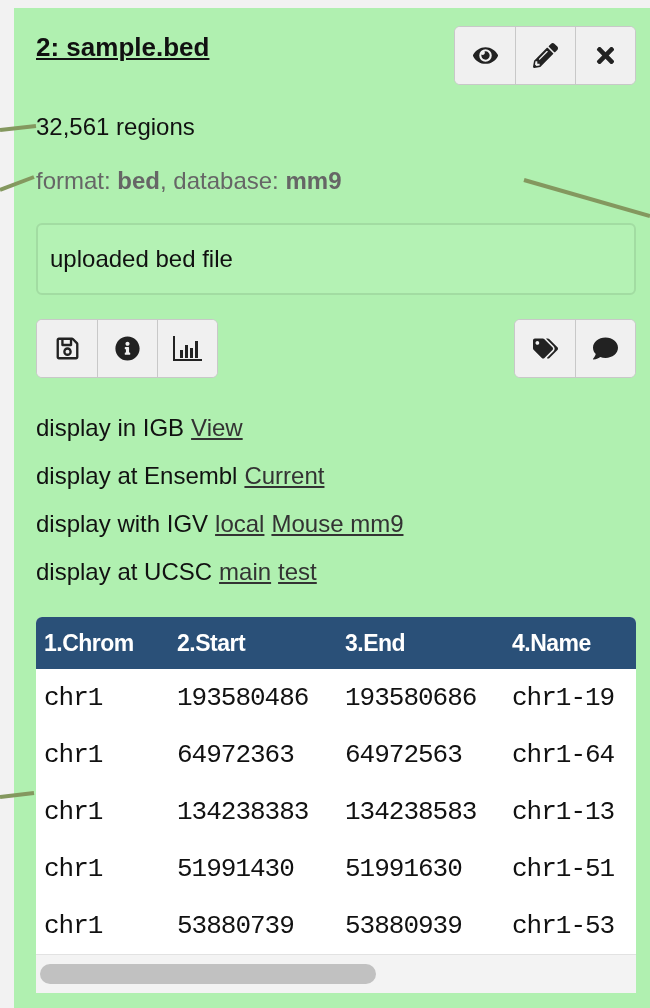 The image size is (650, 1008). What do you see at coordinates (411, 812) in the screenshot?
I see `table-cell-text: 134238583` at bounding box center [411, 812].